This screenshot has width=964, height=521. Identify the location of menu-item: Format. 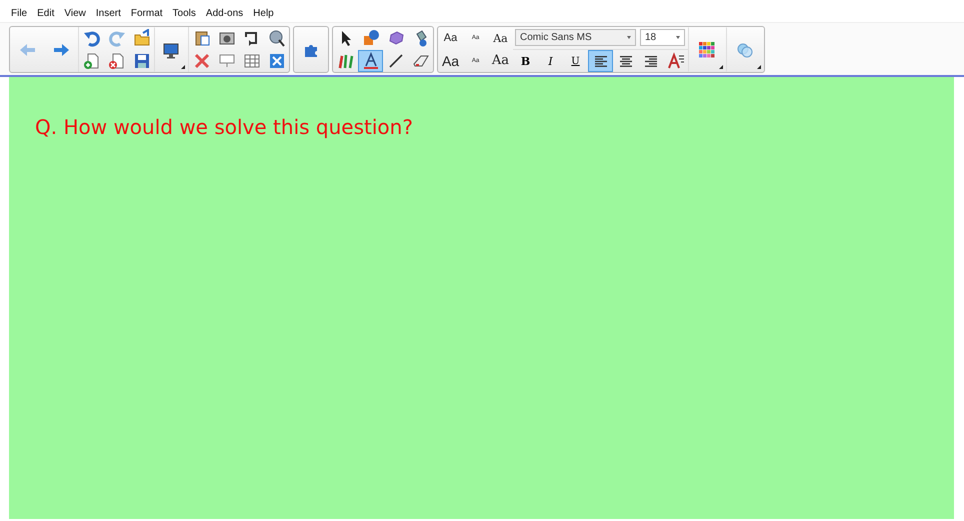
(147, 15).